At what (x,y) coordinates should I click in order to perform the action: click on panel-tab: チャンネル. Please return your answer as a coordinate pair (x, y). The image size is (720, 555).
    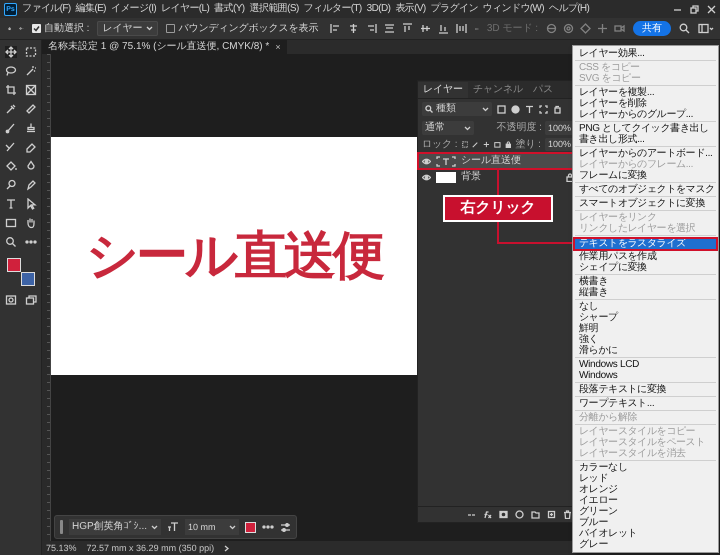
    Looking at the image, I should click on (498, 90).